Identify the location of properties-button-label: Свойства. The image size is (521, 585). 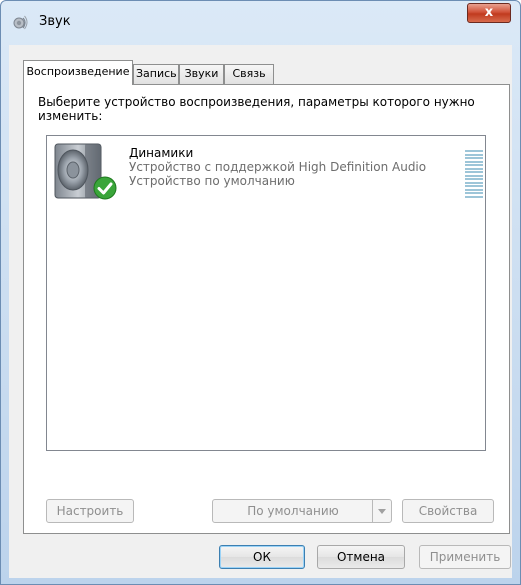
(448, 511).